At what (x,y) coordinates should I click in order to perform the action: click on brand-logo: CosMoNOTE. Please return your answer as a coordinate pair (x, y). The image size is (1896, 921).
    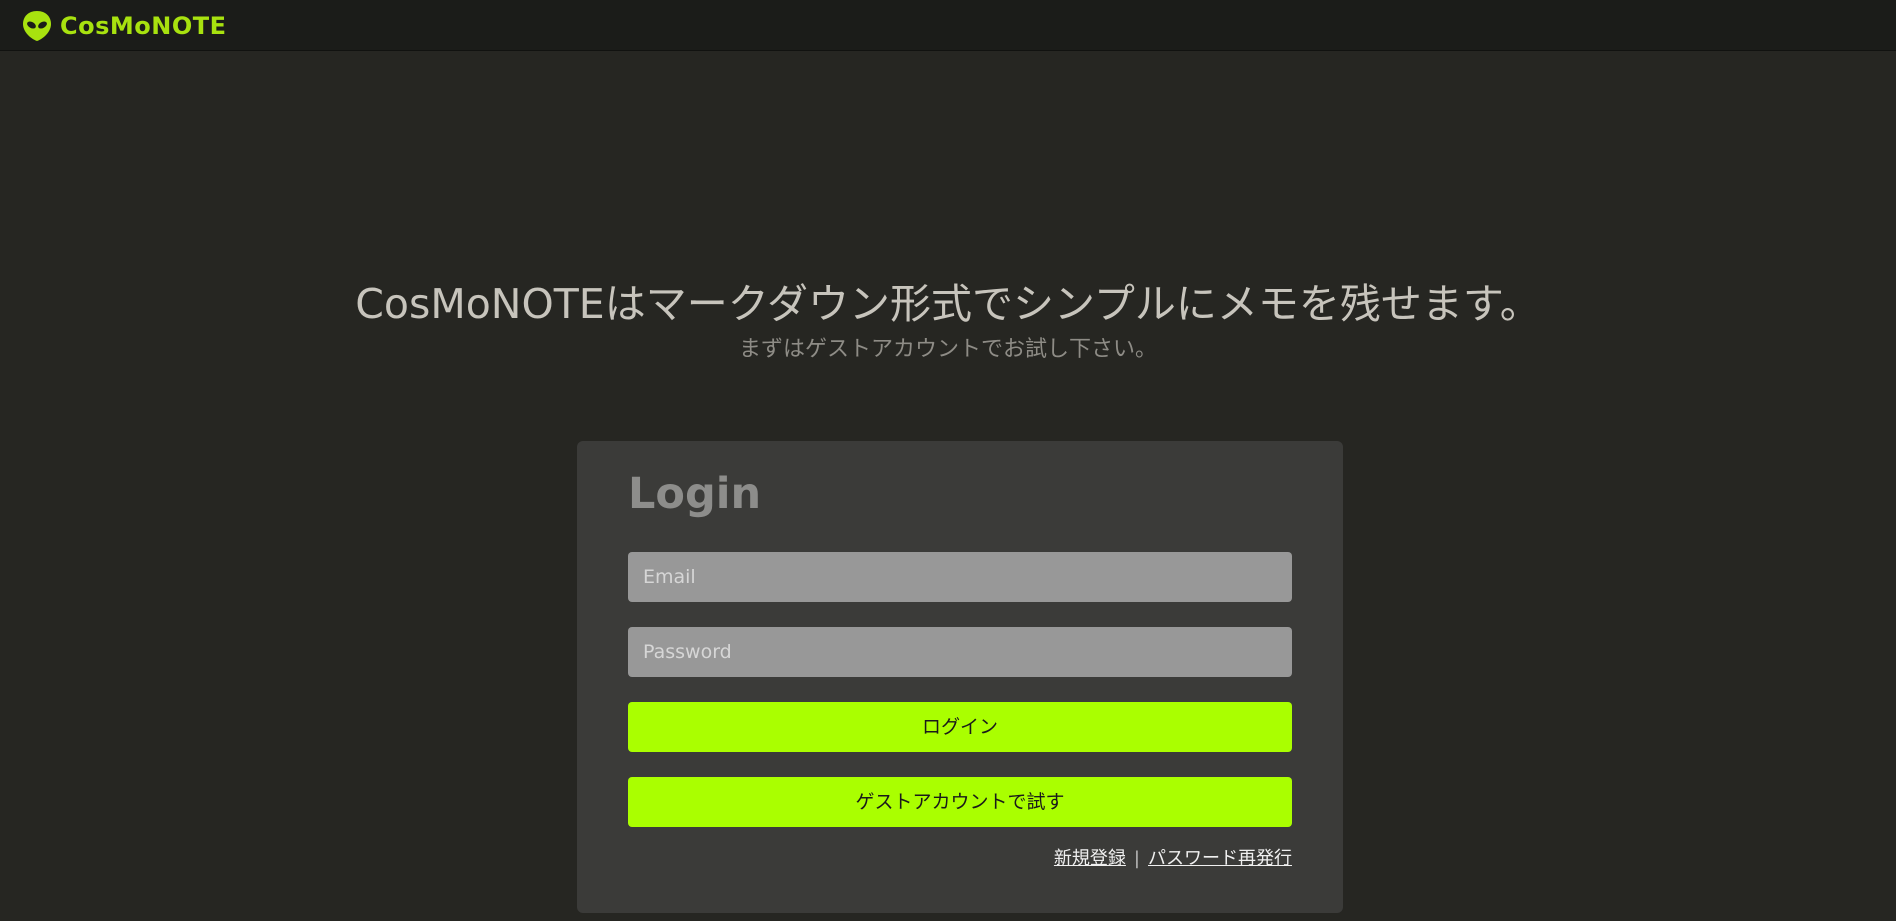
    Looking at the image, I should click on (124, 26).